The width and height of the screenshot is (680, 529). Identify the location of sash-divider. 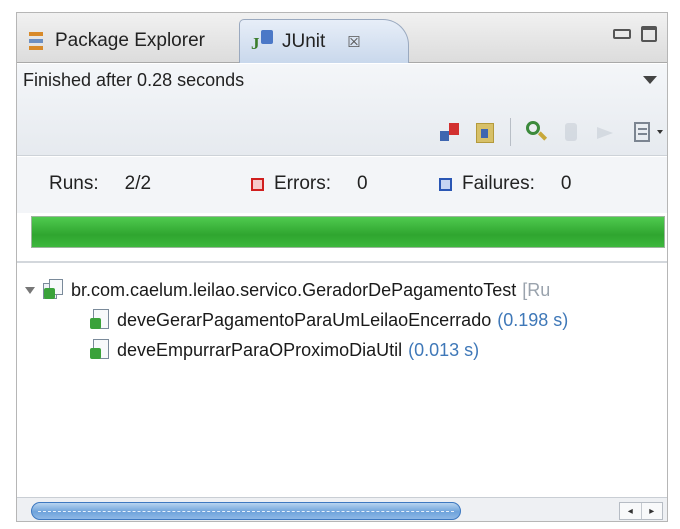
(342, 262).